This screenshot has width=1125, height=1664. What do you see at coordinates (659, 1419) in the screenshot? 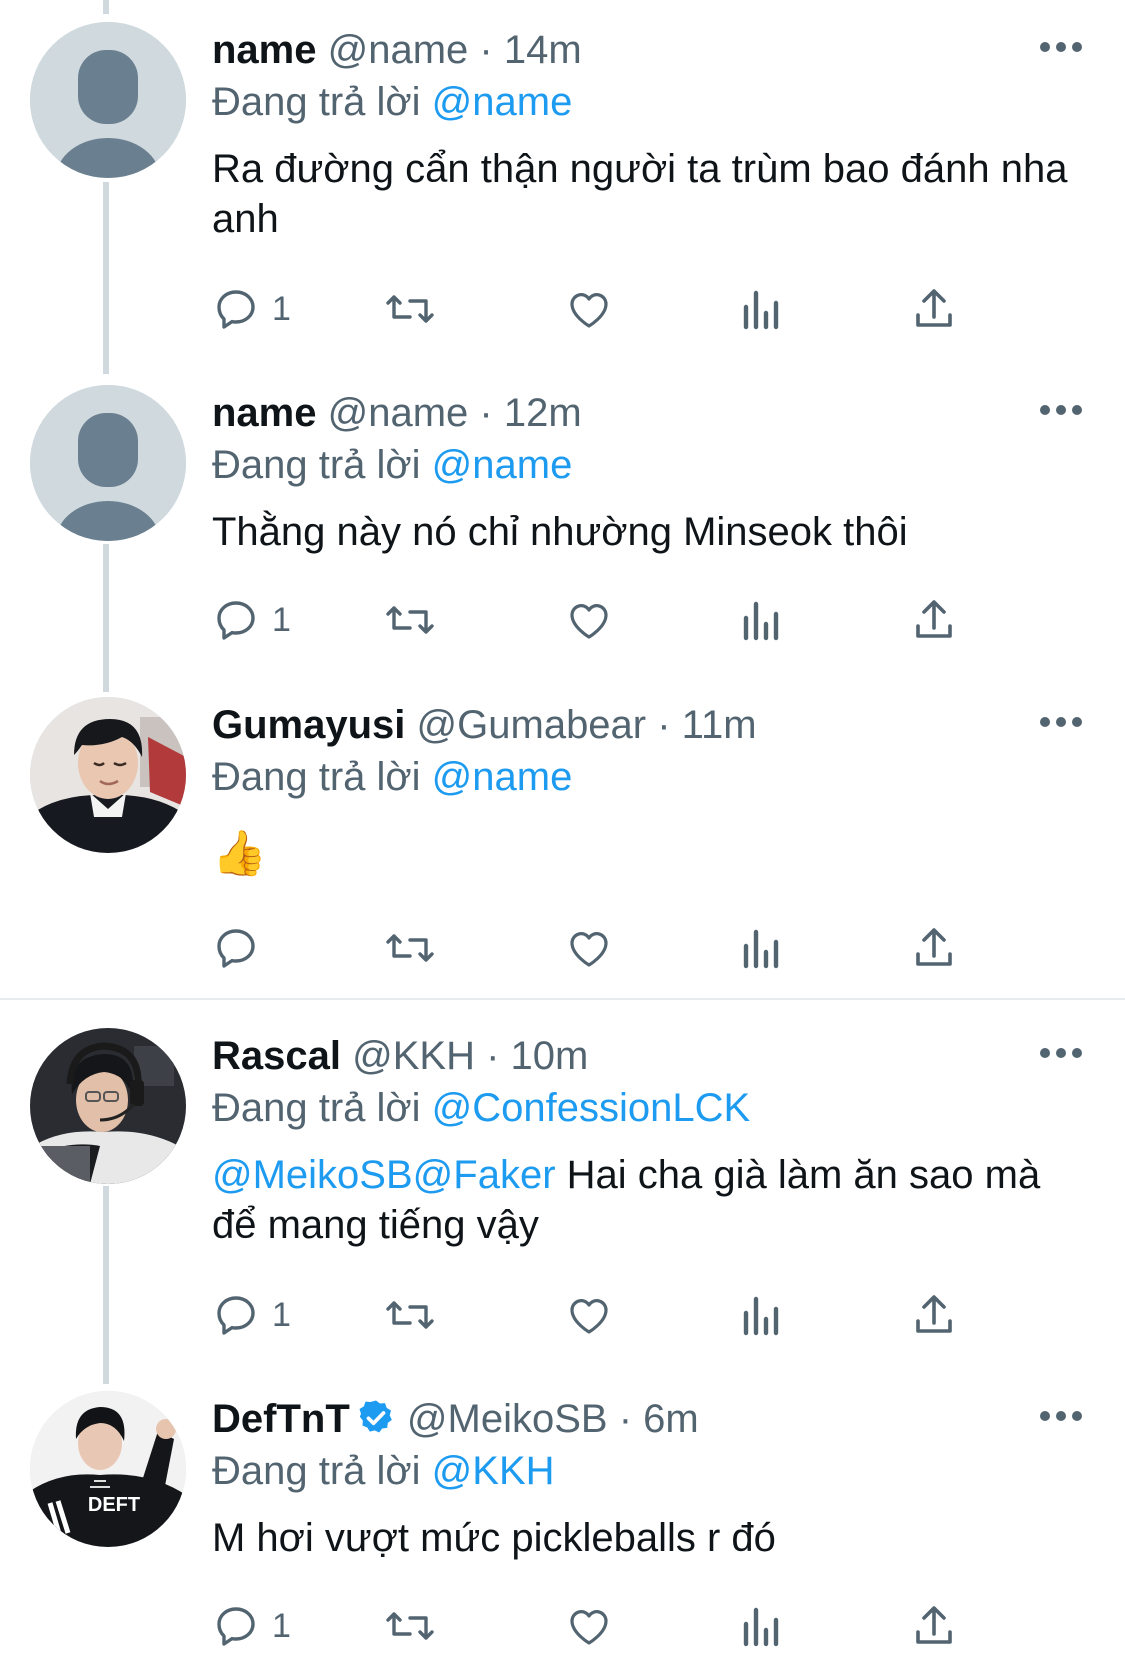
I see `timestamp: · 6m` at bounding box center [659, 1419].